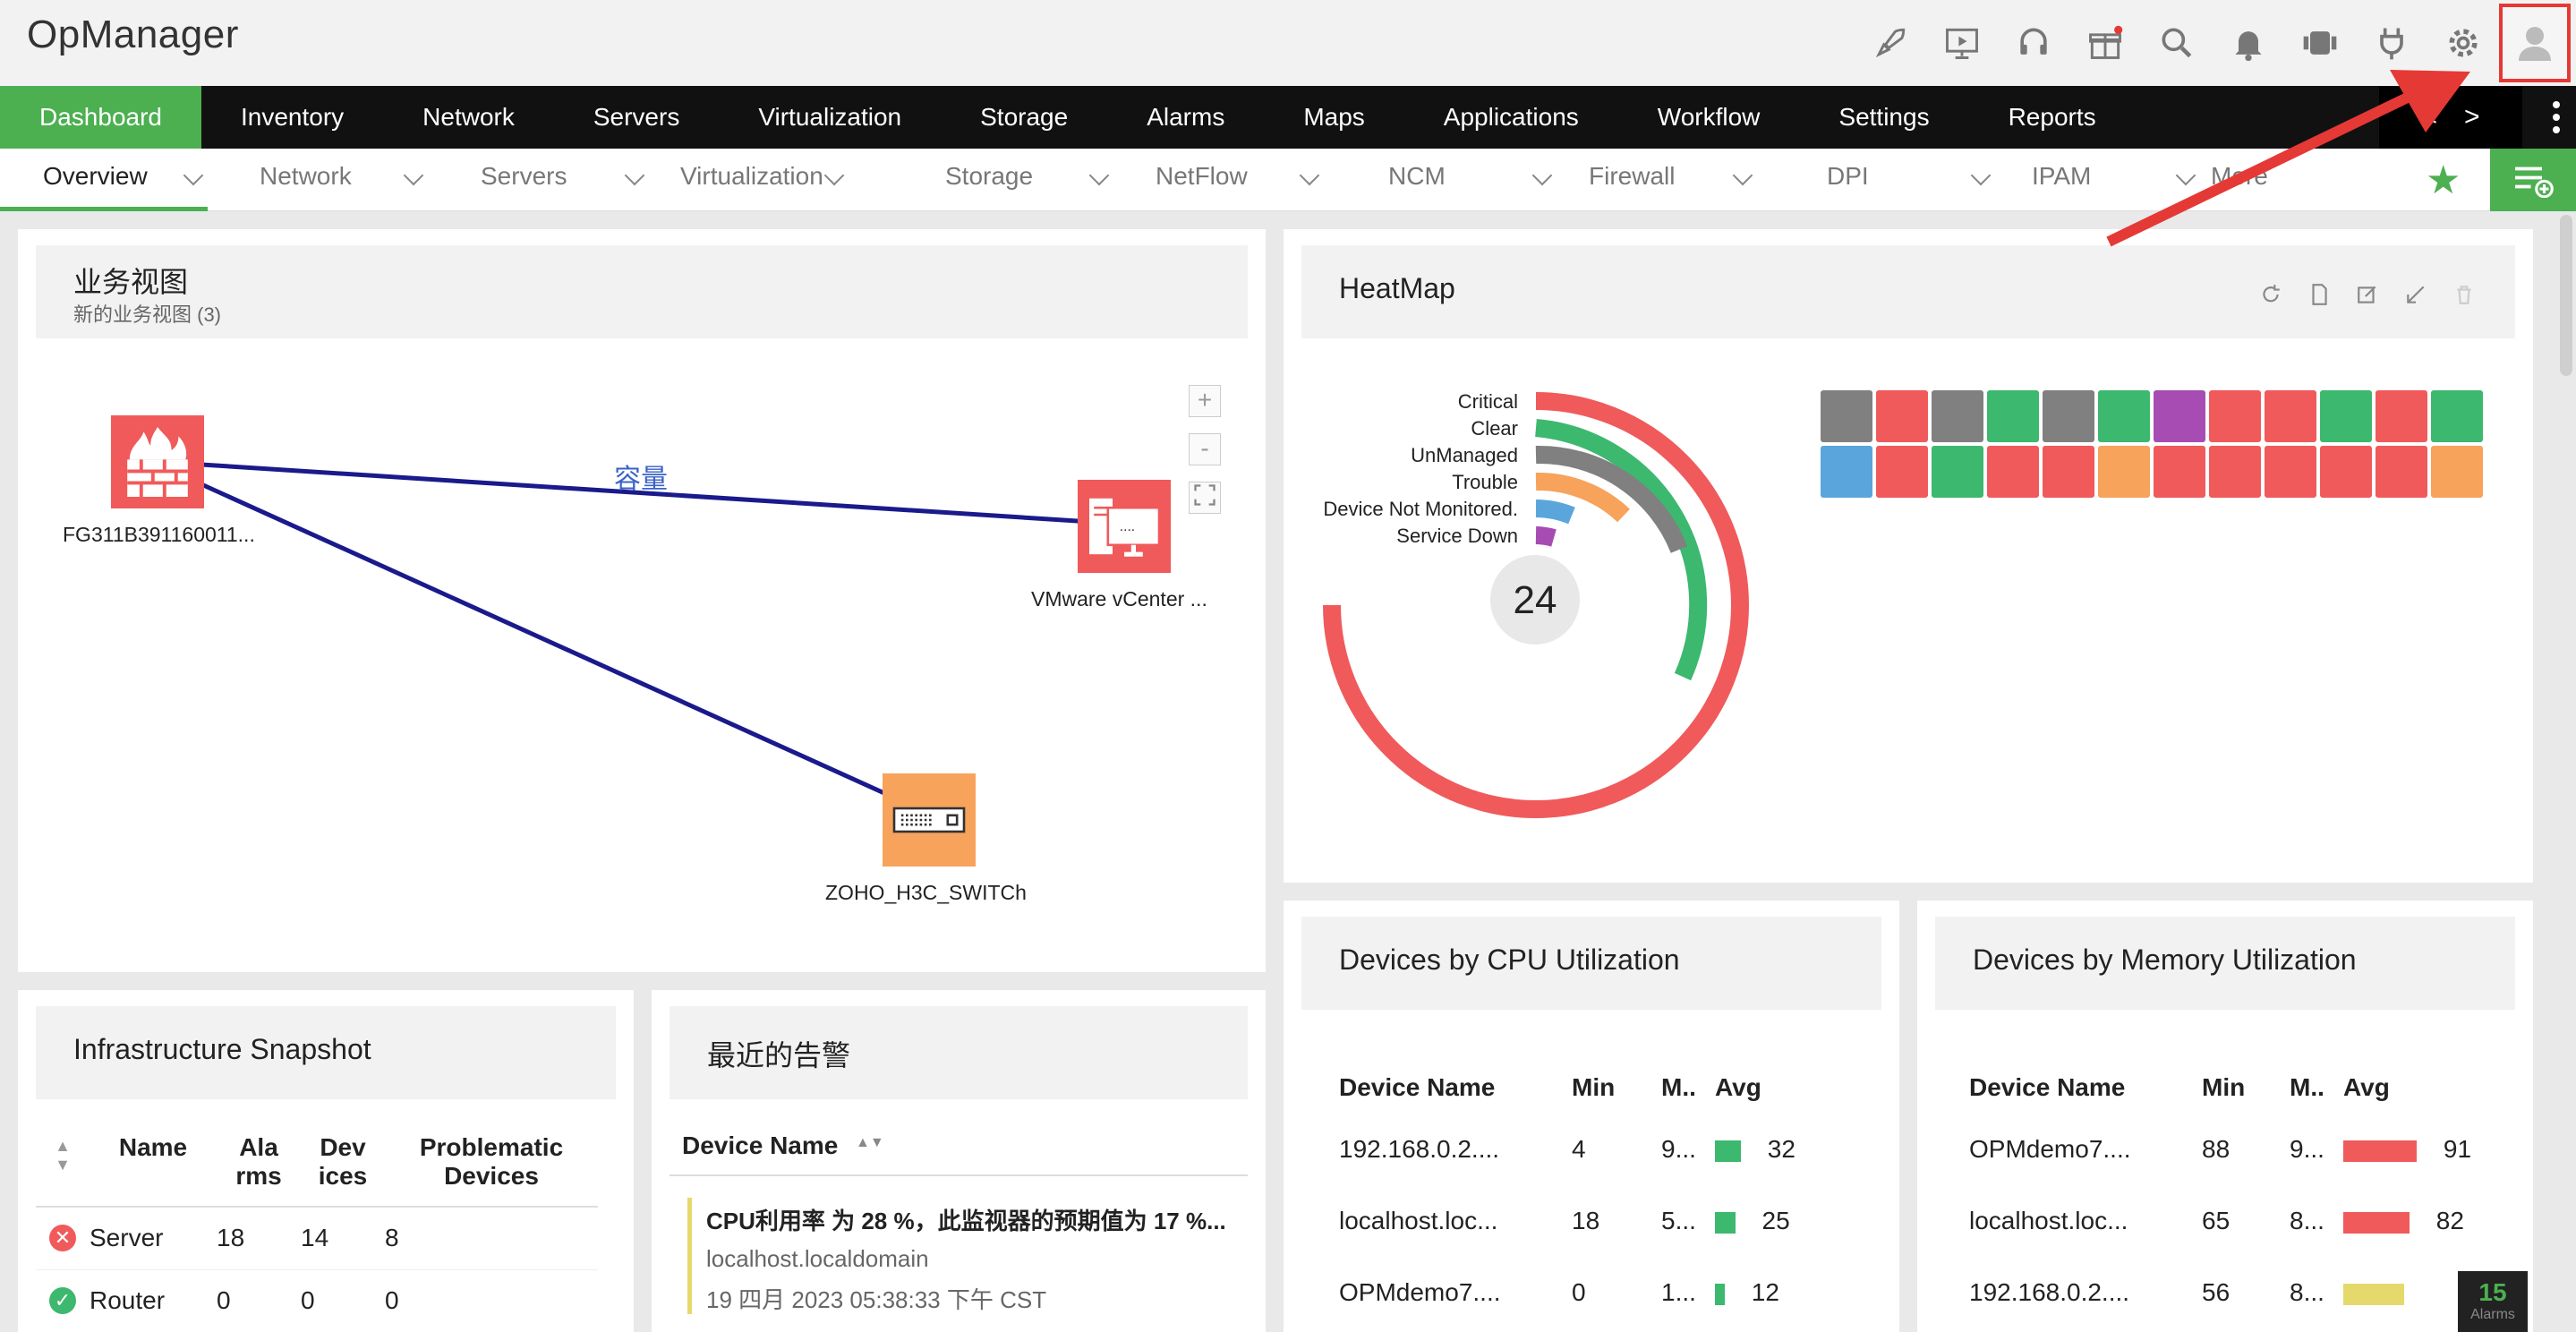  I want to click on col-alarms: Ala rms, so click(259, 1162).